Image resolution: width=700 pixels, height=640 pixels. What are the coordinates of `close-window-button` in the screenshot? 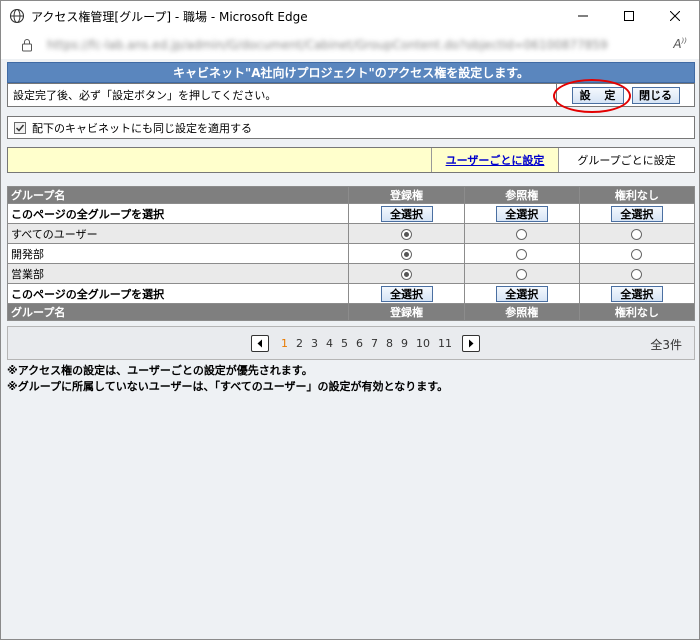 It's located at (675, 16).